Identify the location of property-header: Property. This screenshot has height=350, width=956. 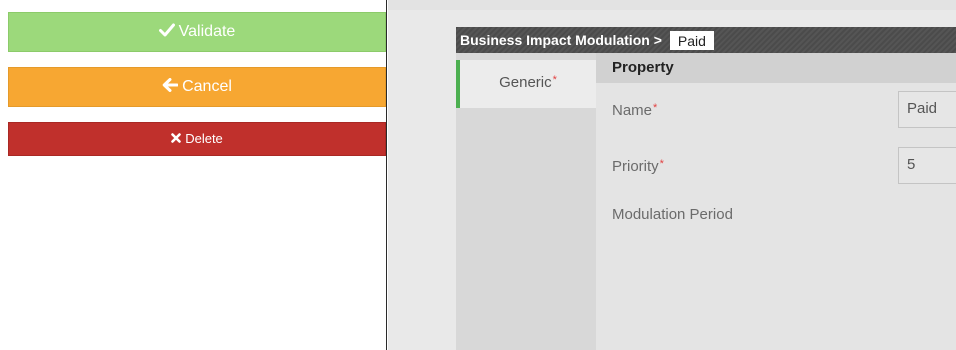
(776, 68).